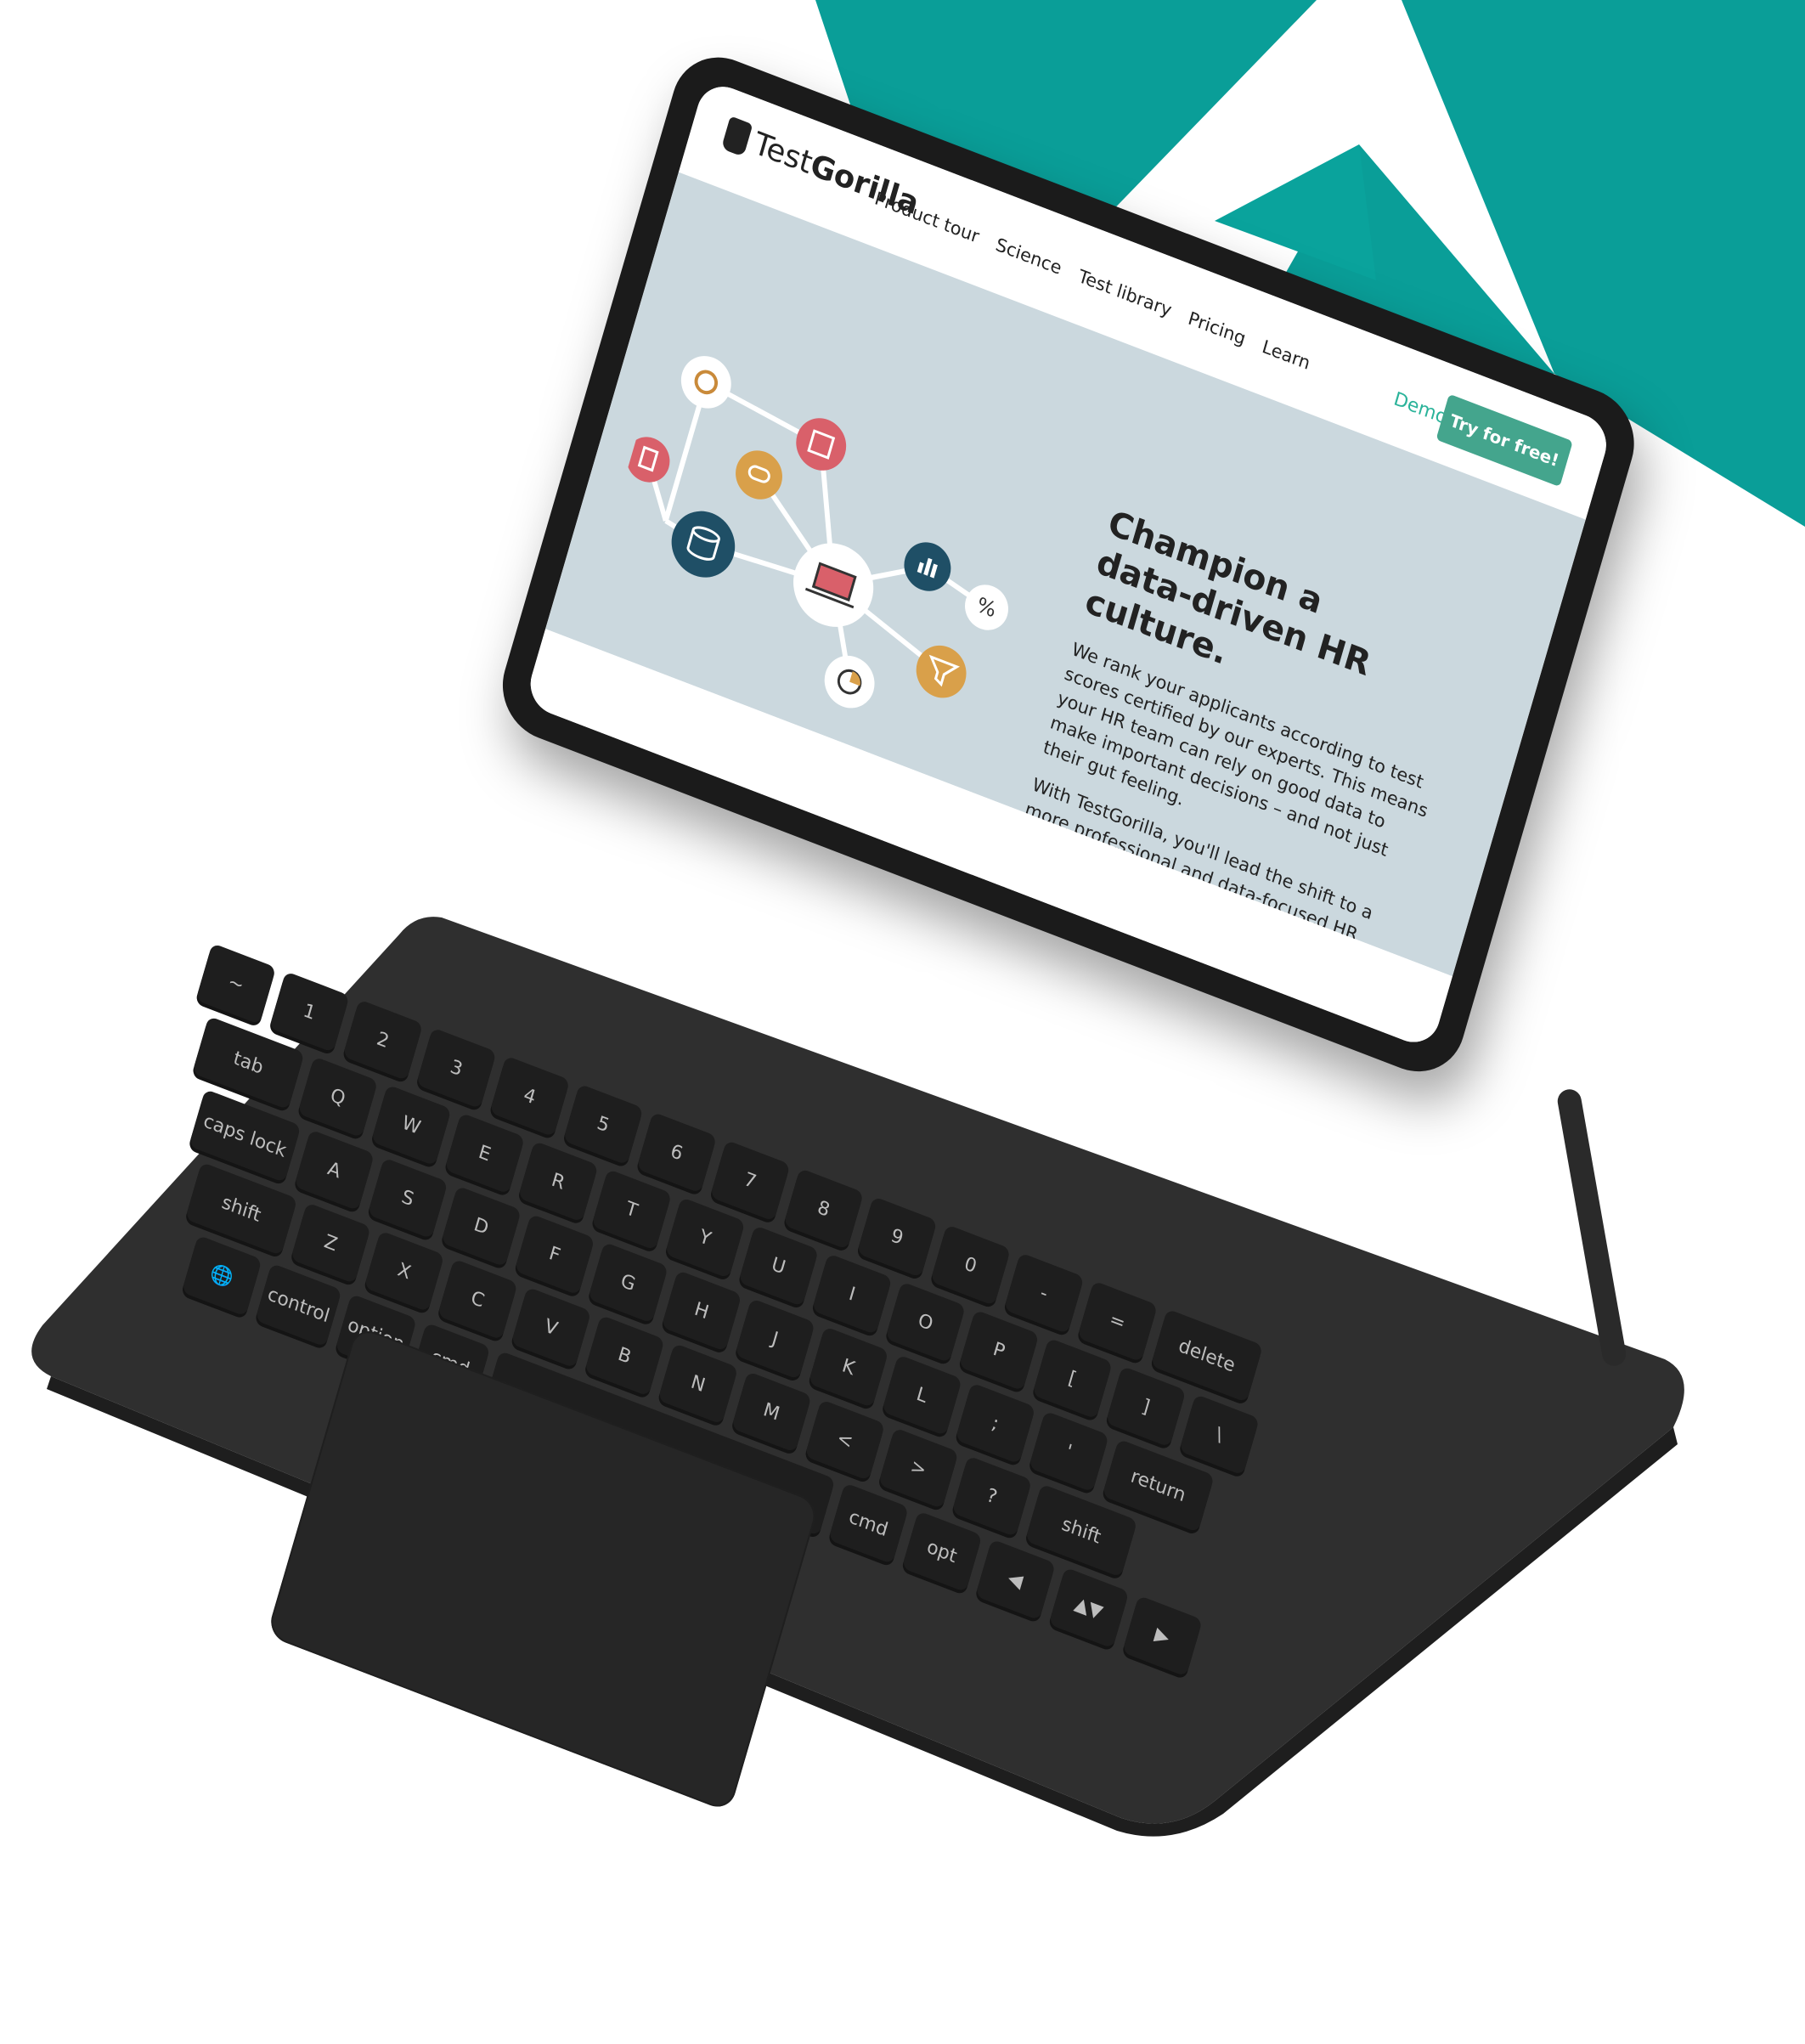 This screenshot has width=1805, height=2044. What do you see at coordinates (922, 1395) in the screenshot?
I see `key-l: L` at bounding box center [922, 1395].